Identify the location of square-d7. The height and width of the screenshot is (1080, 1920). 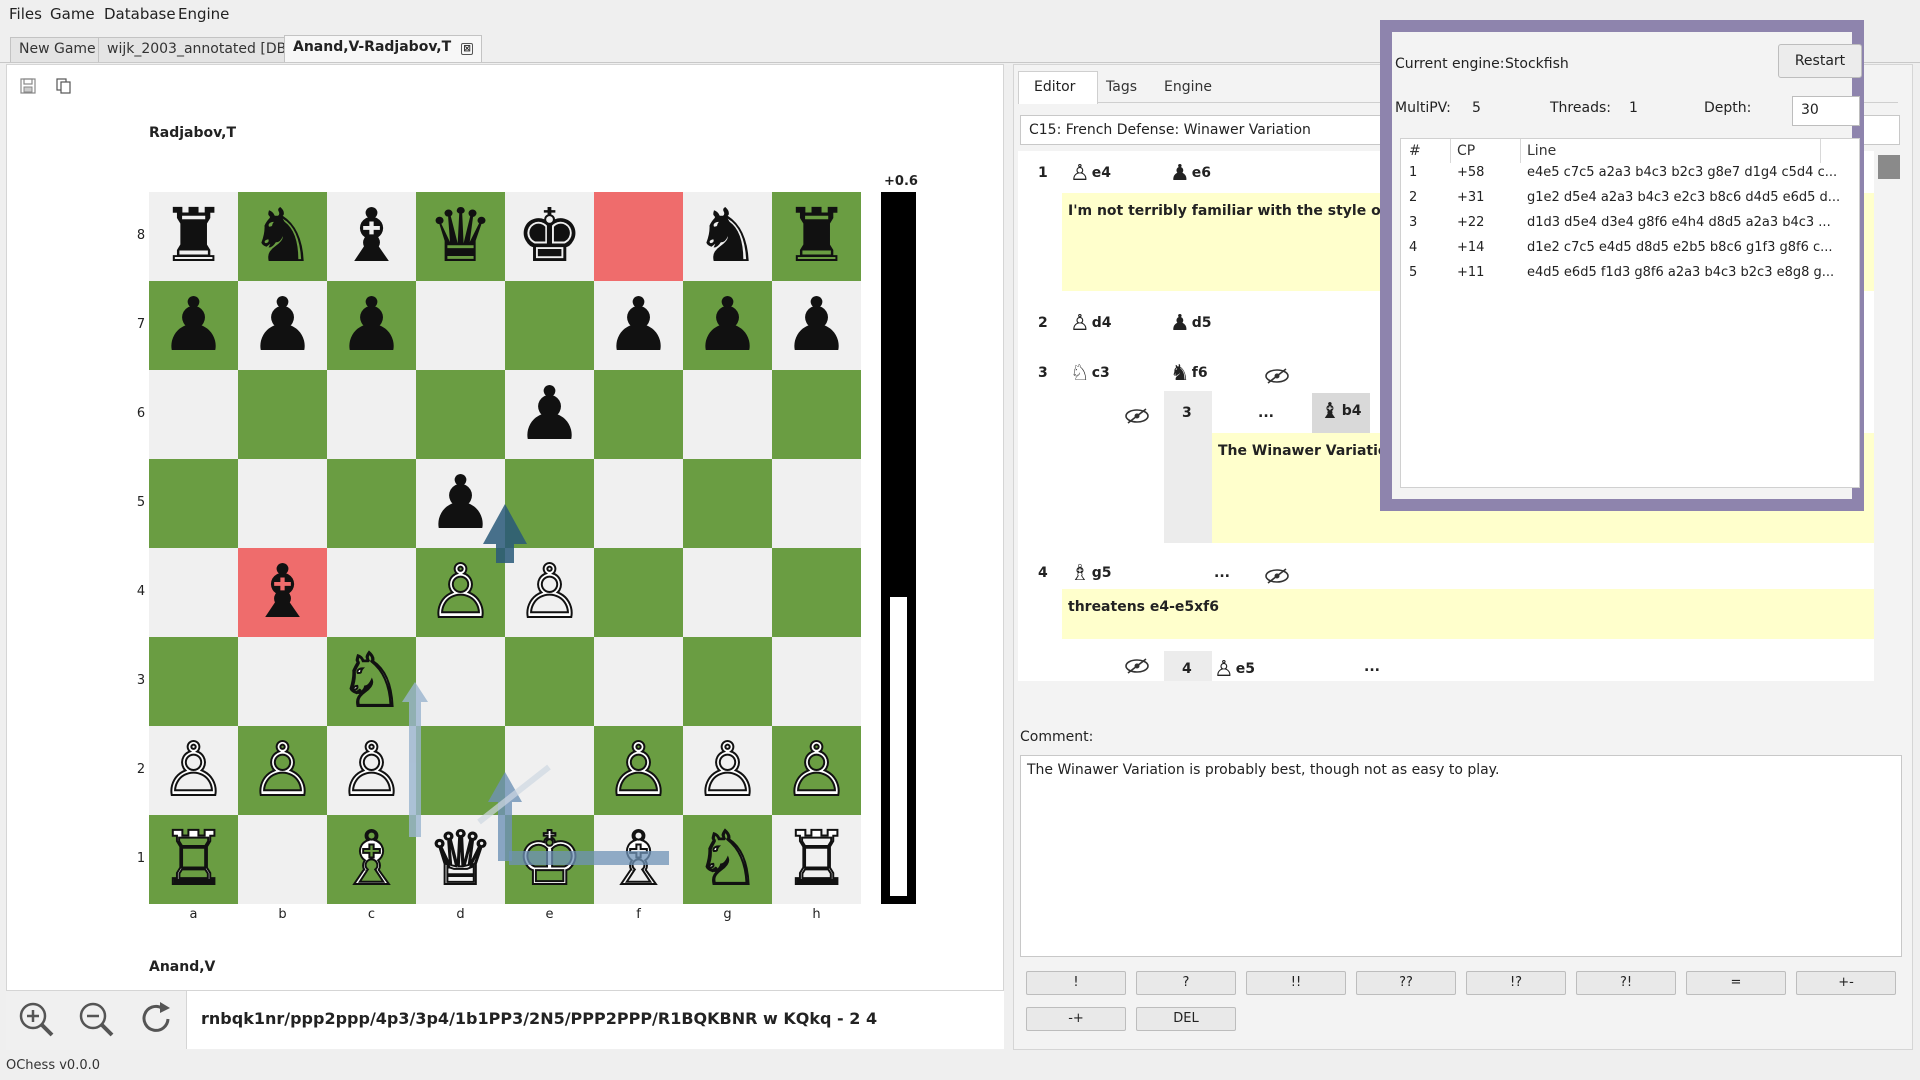
(460, 325).